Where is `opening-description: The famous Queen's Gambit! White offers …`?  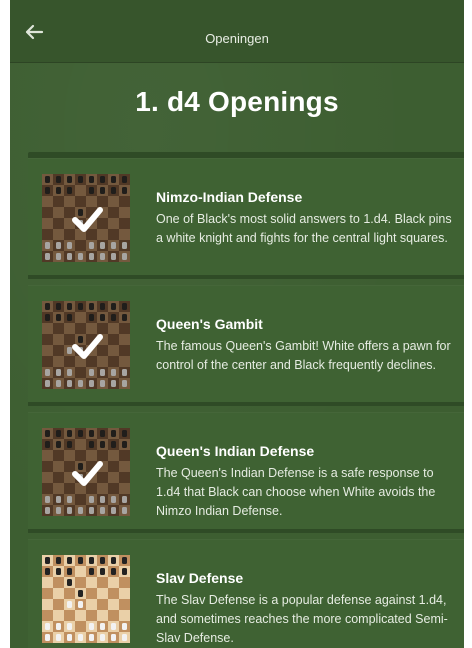 opening-description: The famous Queen's Gambit! White offers … is located at coordinates (303, 355).